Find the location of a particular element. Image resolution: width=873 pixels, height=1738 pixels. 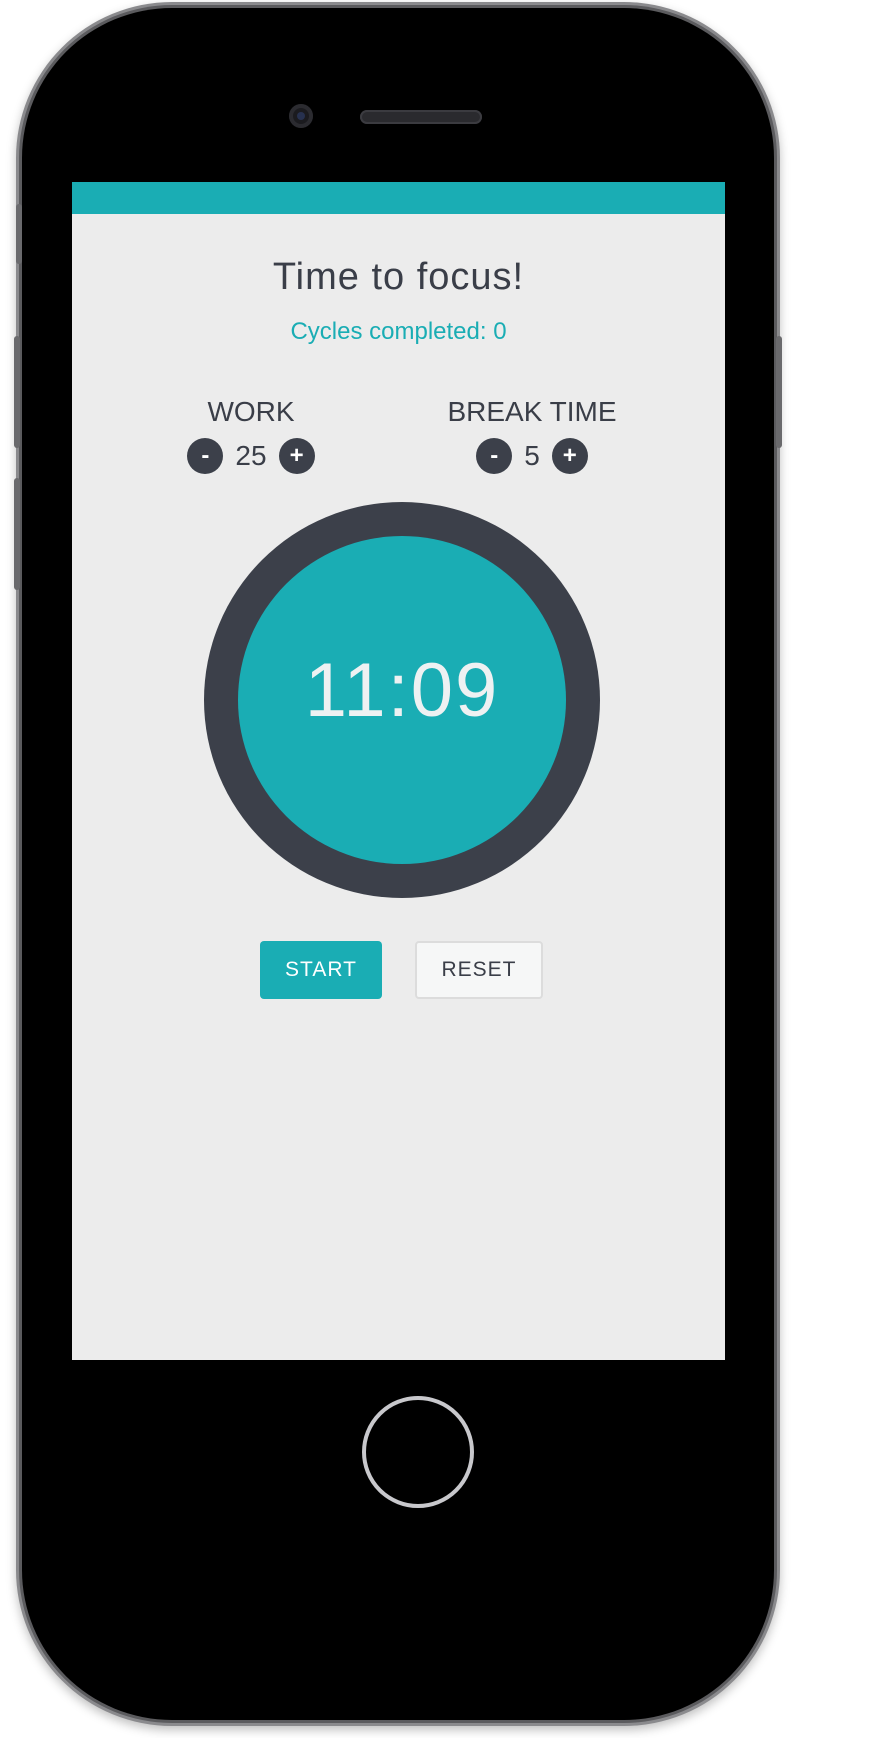

timer-ring: 11:09 is located at coordinates (402, 700).